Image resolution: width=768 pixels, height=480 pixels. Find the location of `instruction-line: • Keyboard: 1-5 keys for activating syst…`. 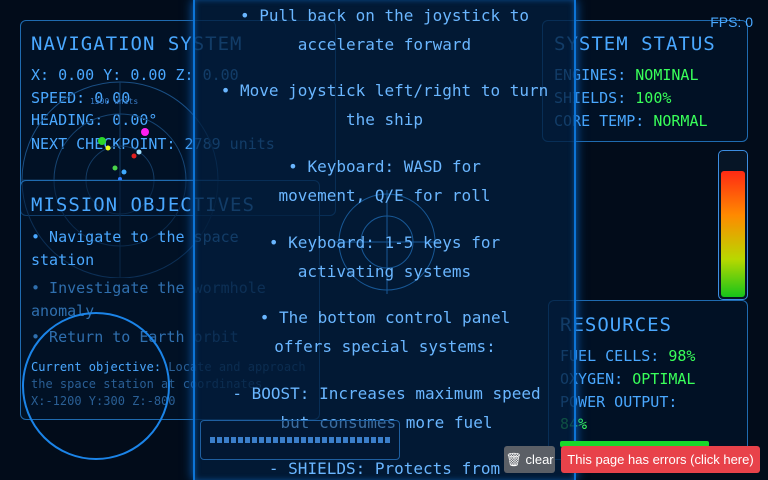

instruction-line: • Keyboard: 1-5 keys for activating syst… is located at coordinates (384, 257).